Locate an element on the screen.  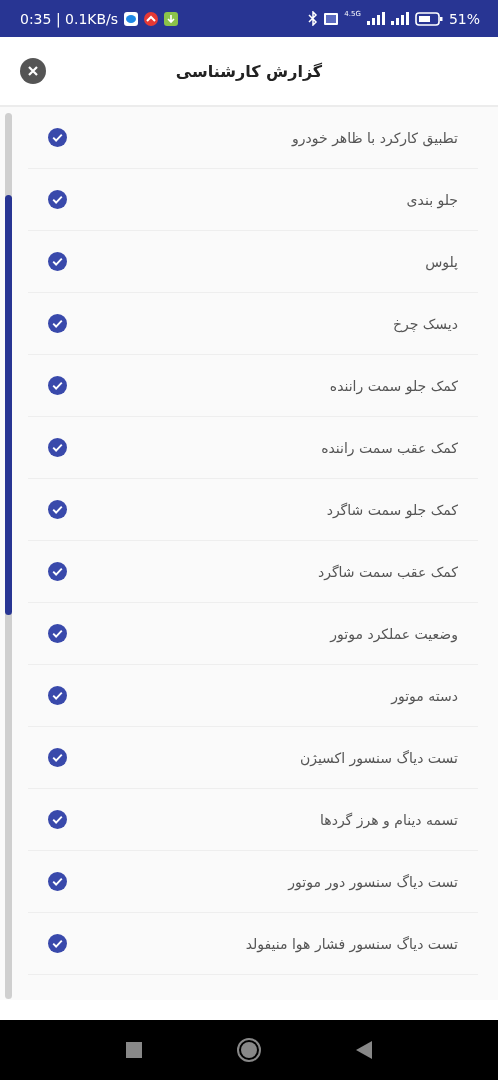
checklist-label: تست دیاگ سنسور اکسیژن is located at coordinates (378, 757).